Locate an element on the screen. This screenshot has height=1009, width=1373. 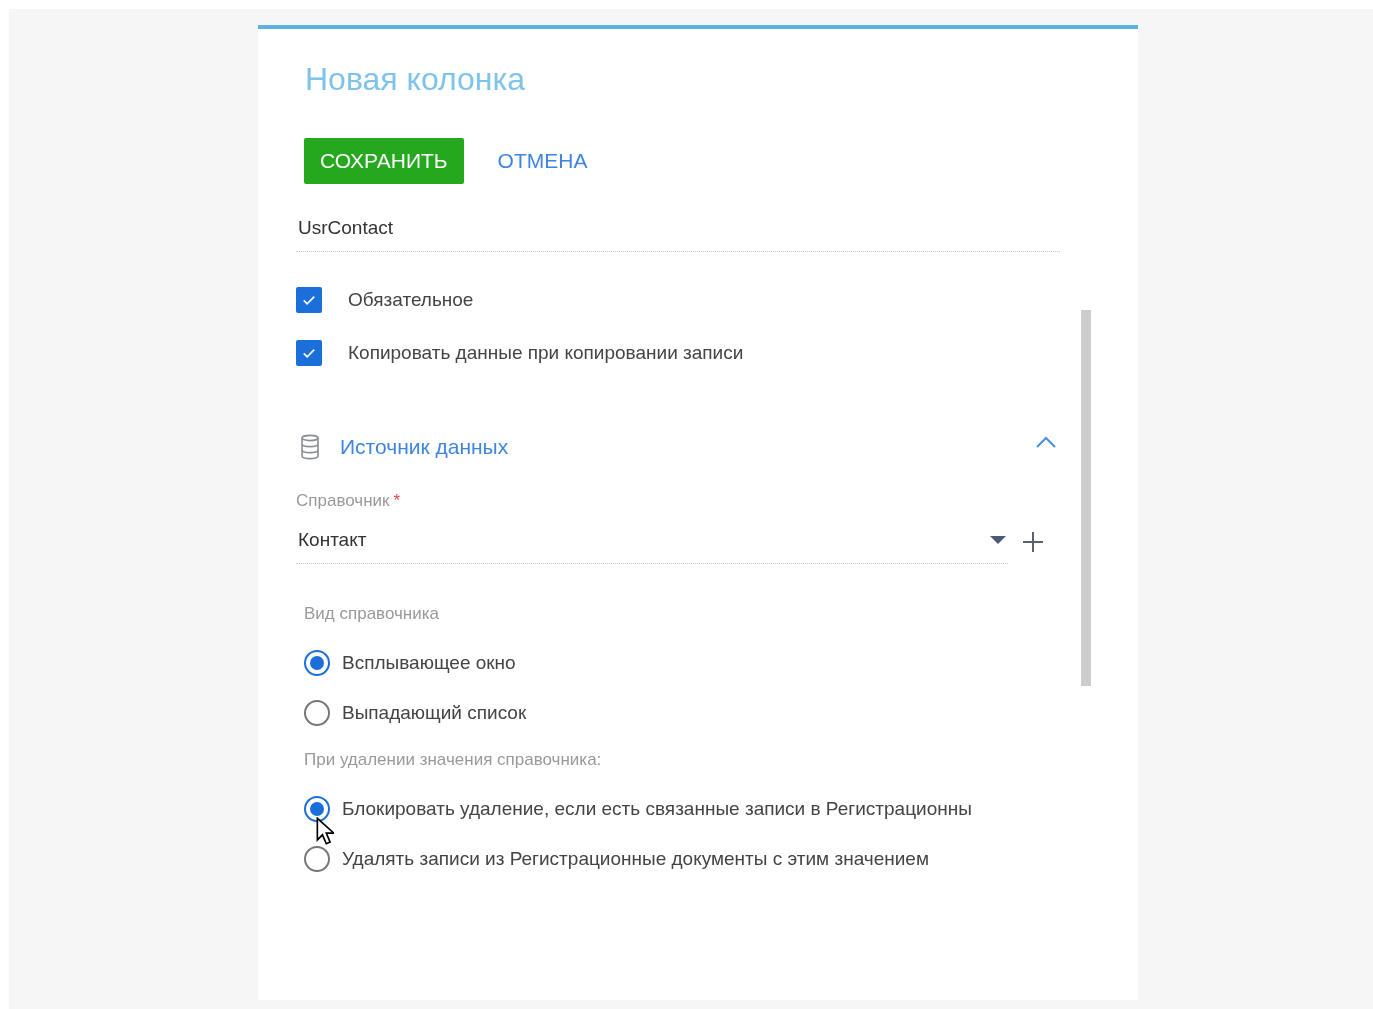
radio-label: Всплывающее окно is located at coordinates (429, 663).